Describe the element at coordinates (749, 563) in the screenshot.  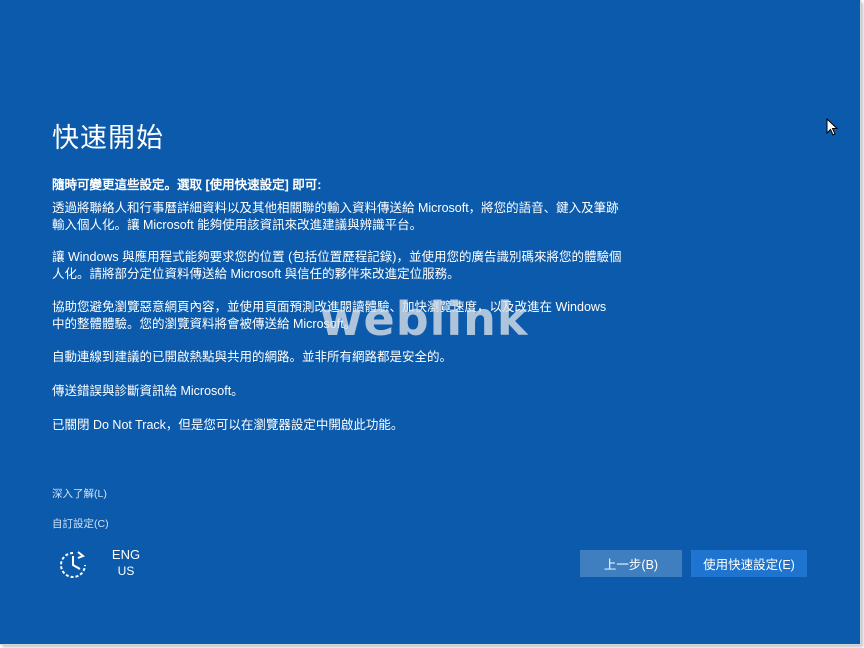
I see `use-express-settings-button: 使用快速設定(E)` at that location.